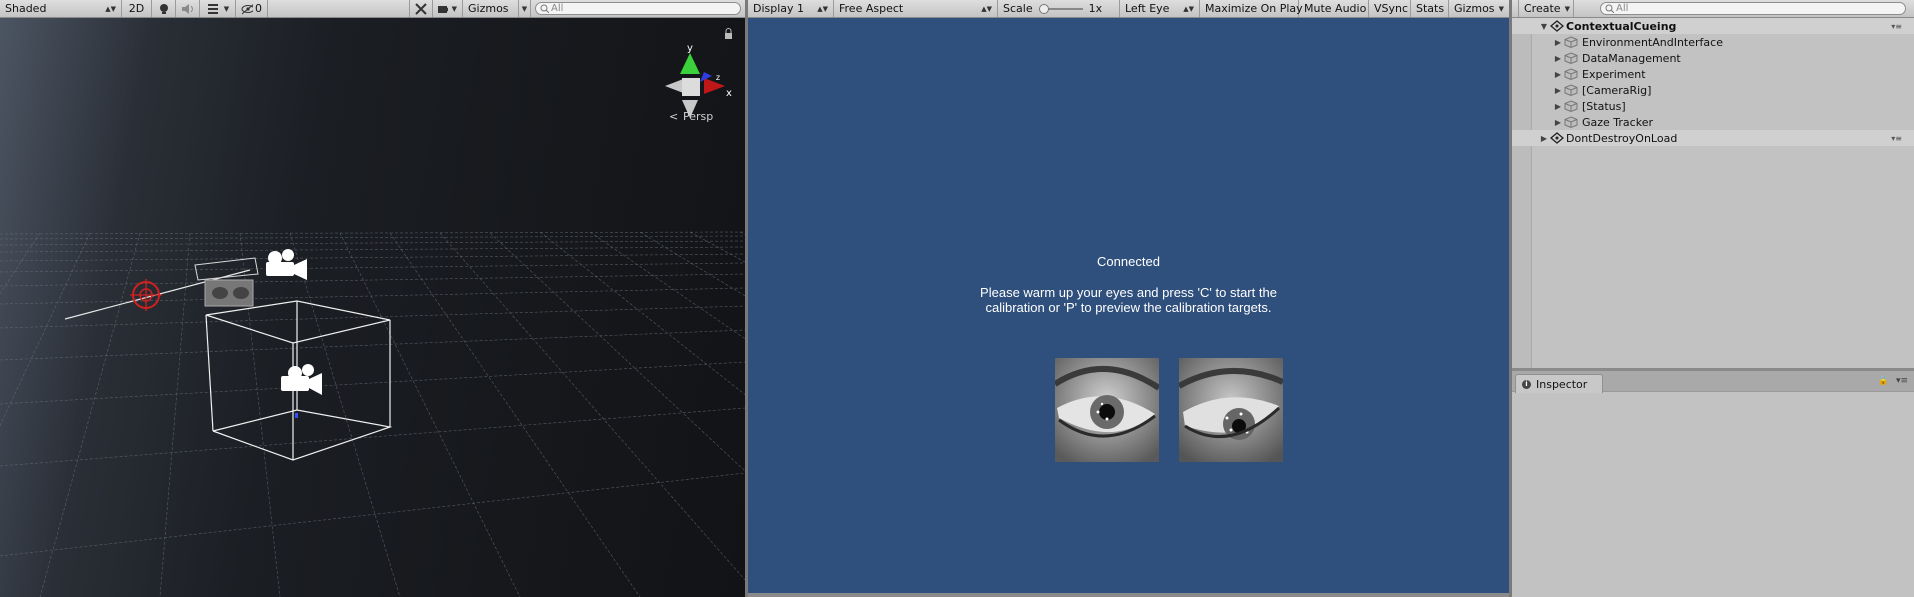 This screenshot has width=1914, height=597. I want to click on gizmos-arrow: ▼, so click(525, 8).